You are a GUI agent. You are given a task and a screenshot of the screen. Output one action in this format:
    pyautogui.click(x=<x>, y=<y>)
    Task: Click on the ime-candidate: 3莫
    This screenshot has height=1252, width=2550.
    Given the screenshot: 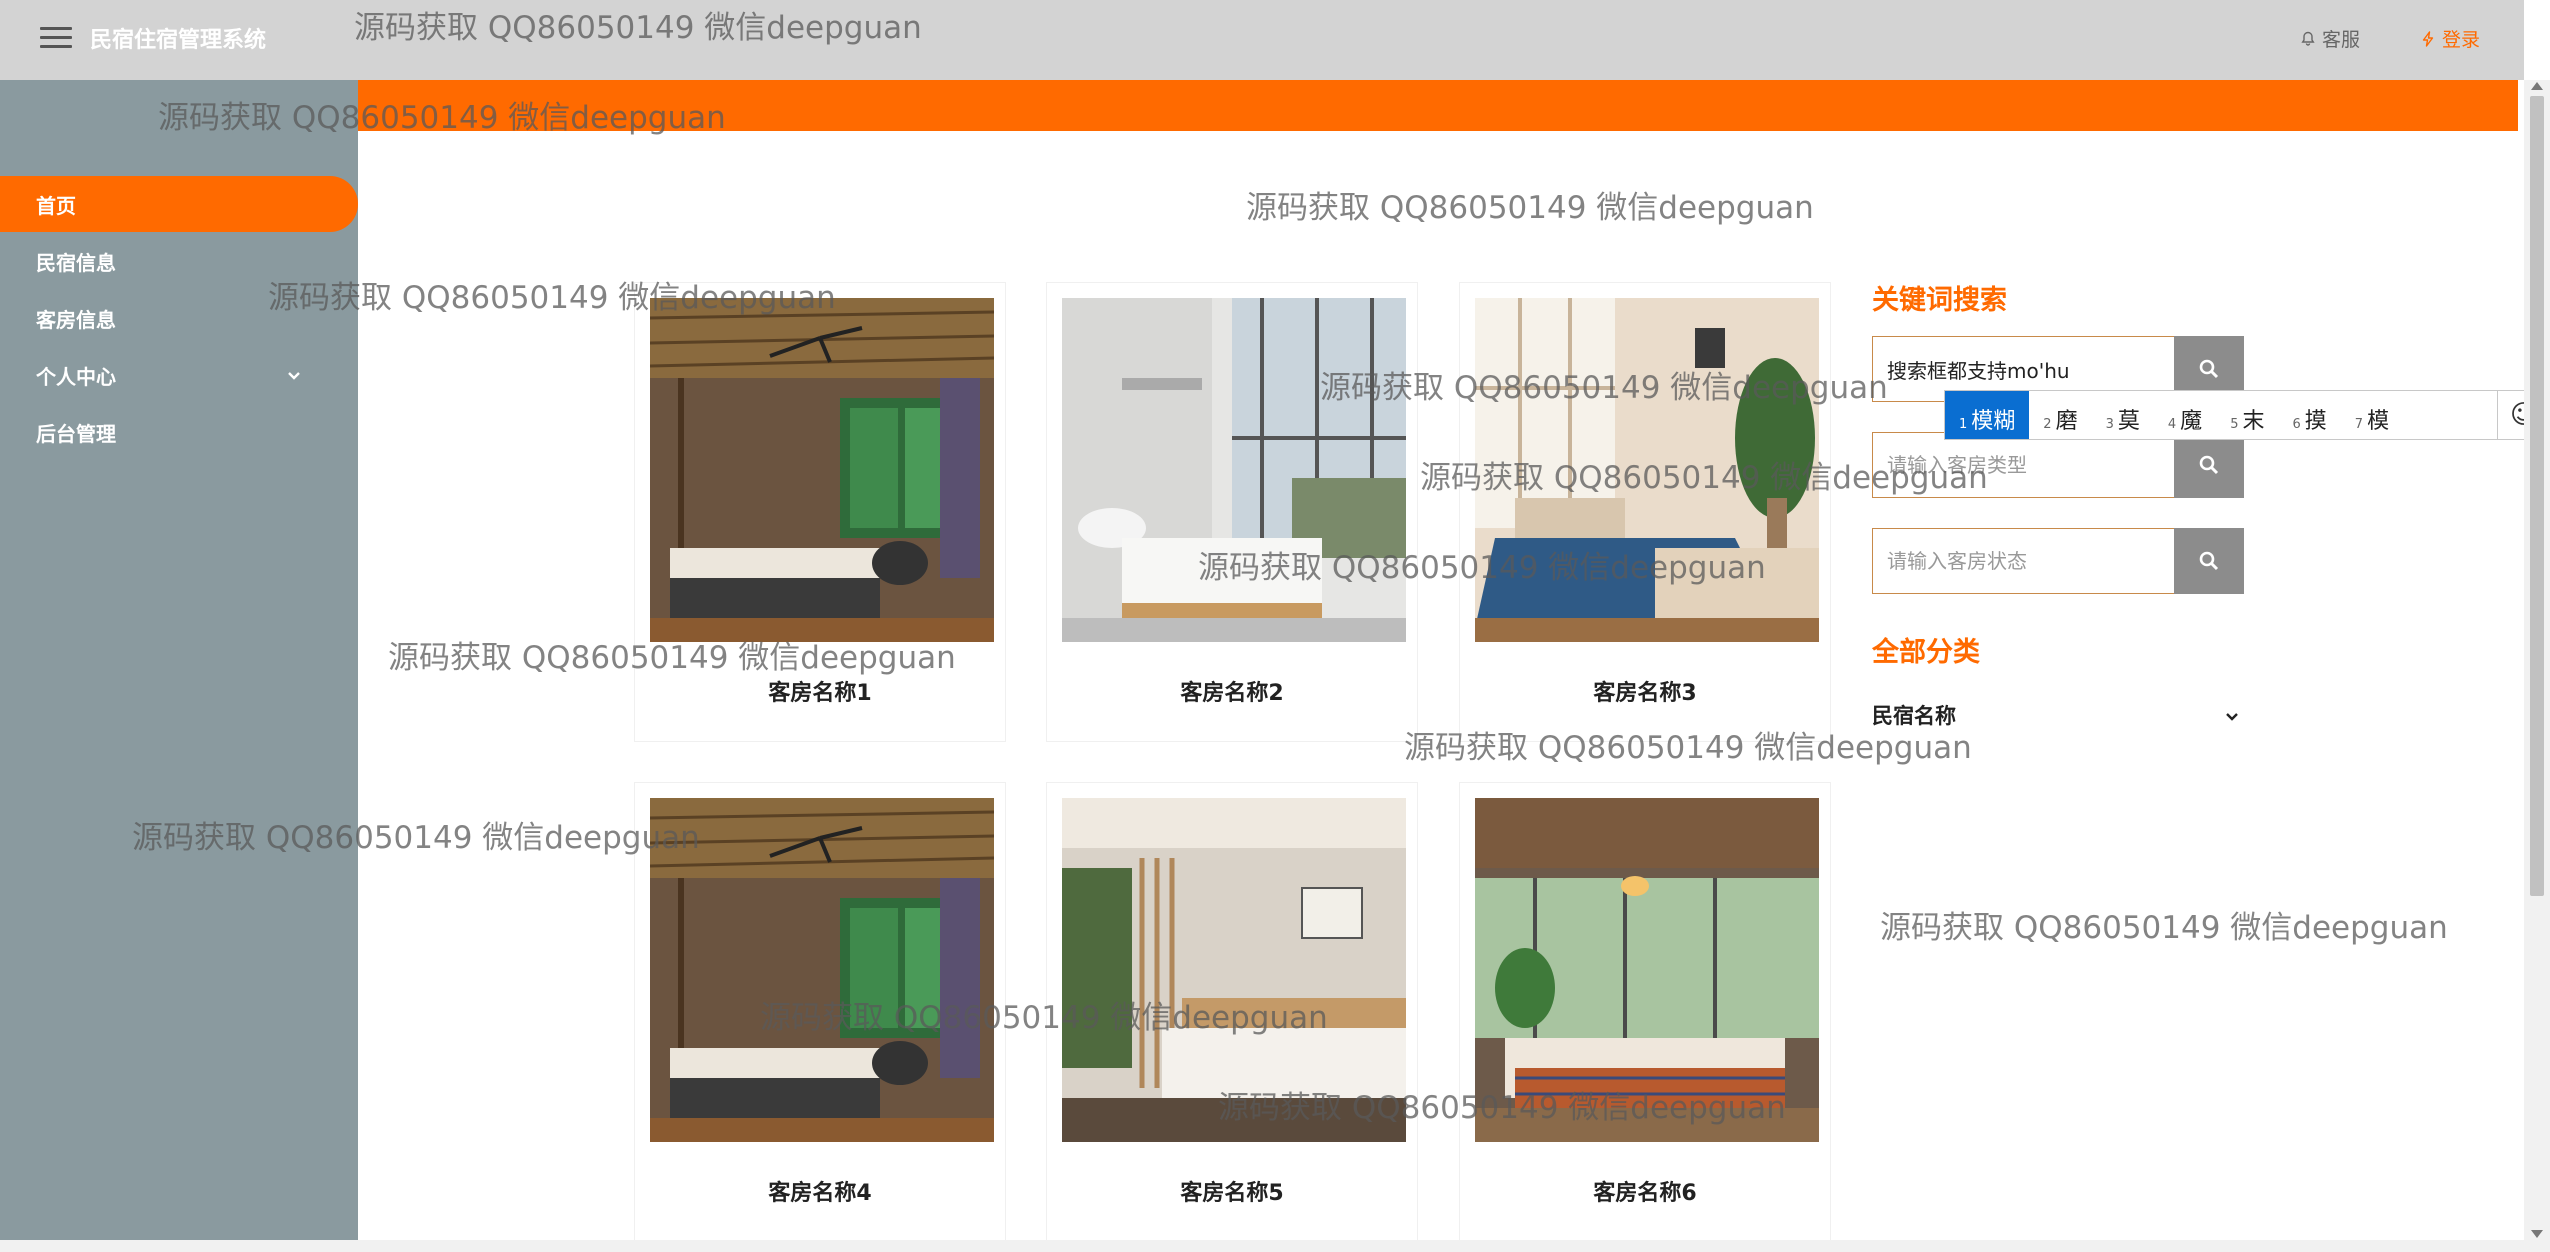 What is the action you would take?
    pyautogui.click(x=2123, y=415)
    